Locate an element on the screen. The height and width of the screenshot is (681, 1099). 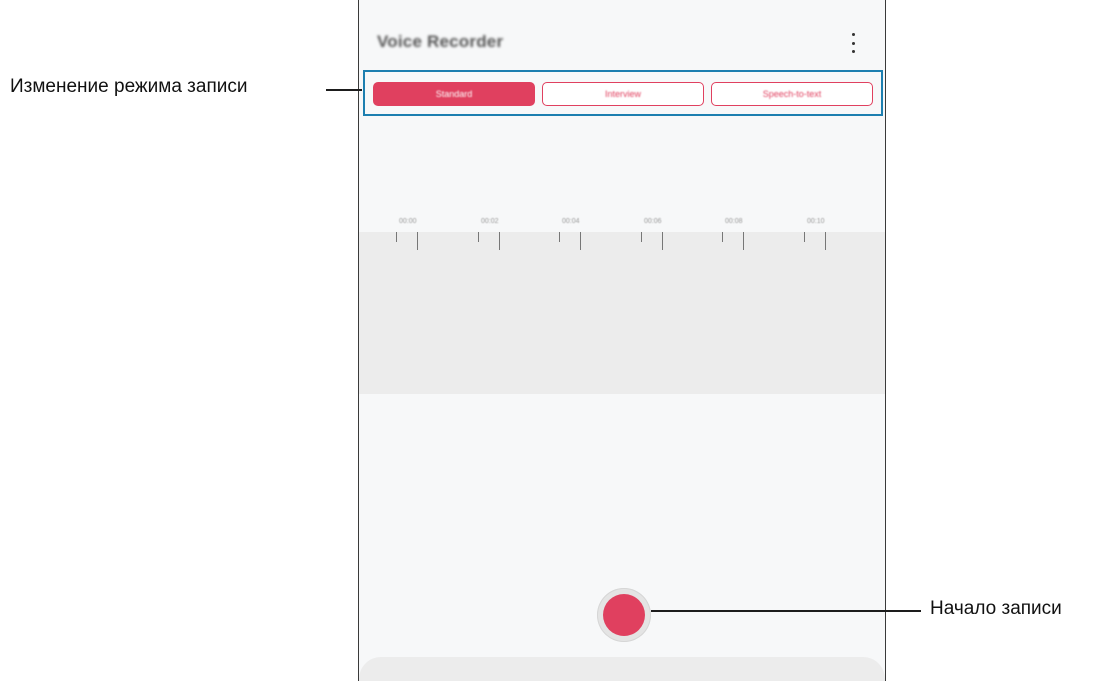
timeline-label: 00:06 is located at coordinates (653, 221).